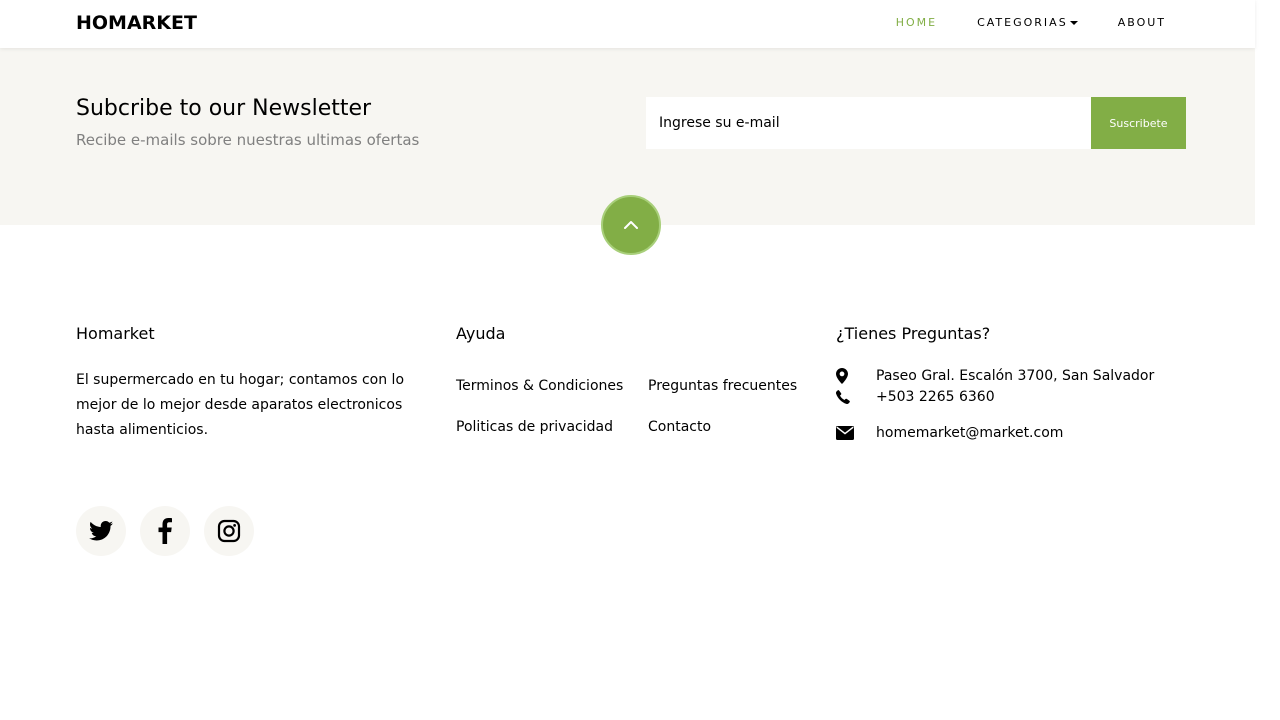 This screenshot has width=1280, height=720. I want to click on contact-address-text: Paseo Gral. Escalón 3700, San Salvador, so click(1015, 376).